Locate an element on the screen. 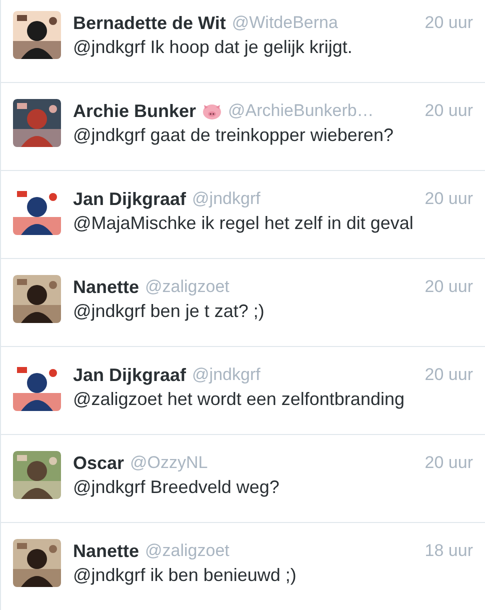 The image size is (485, 610). user-handle: @WitdeBerna is located at coordinates (285, 23).